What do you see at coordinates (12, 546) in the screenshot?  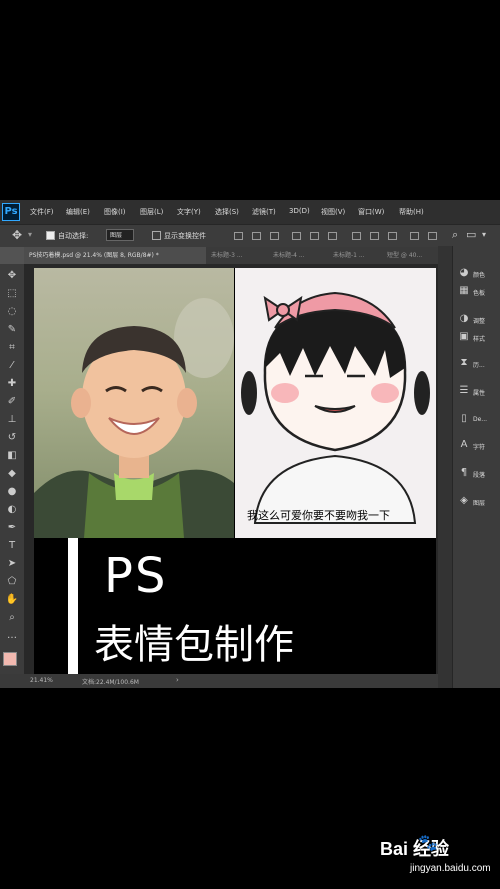 I see `type-tool-icon: T` at bounding box center [12, 546].